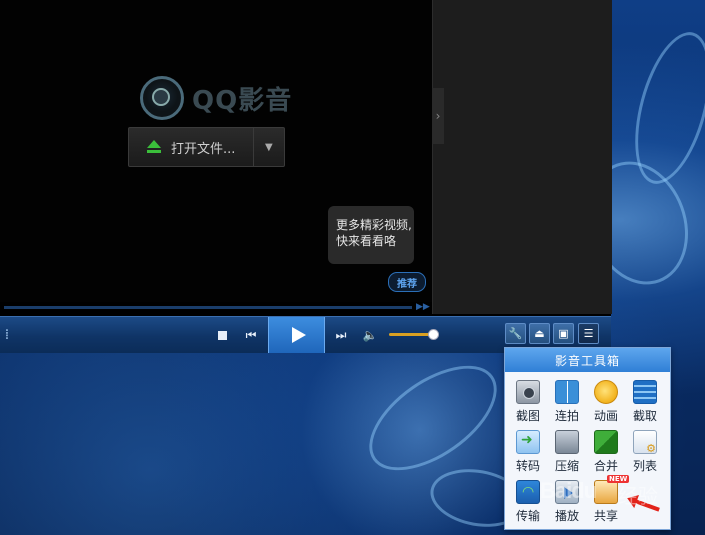  I want to click on play-icon, so click(298, 335).